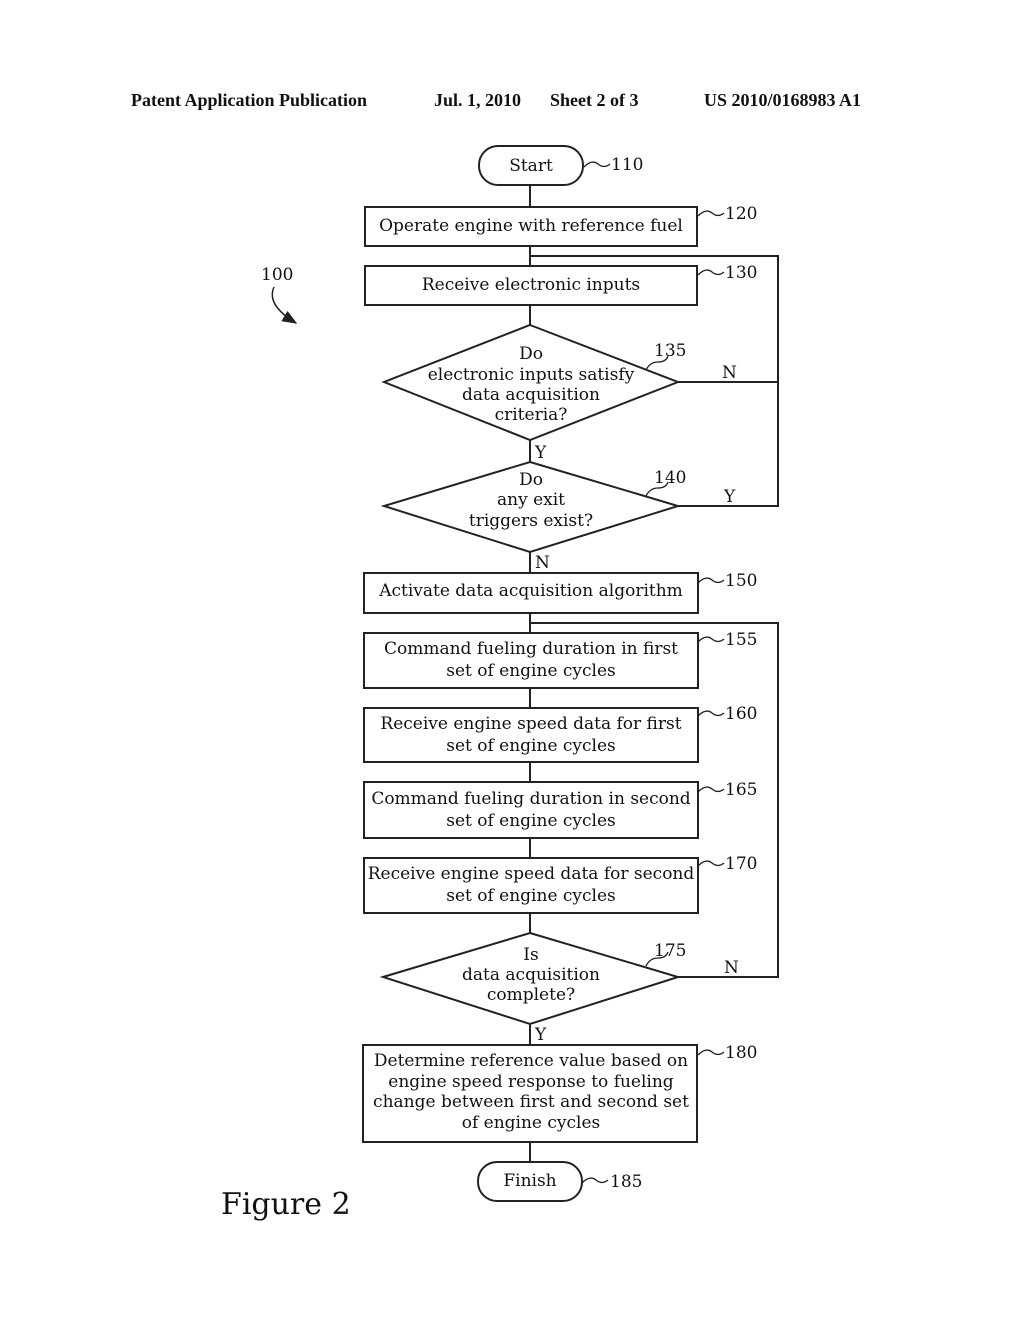 This screenshot has width=1024, height=1320. Describe the element at coordinates (531, 1061) in the screenshot. I see `process-180-line: Determine reference value based on` at that location.